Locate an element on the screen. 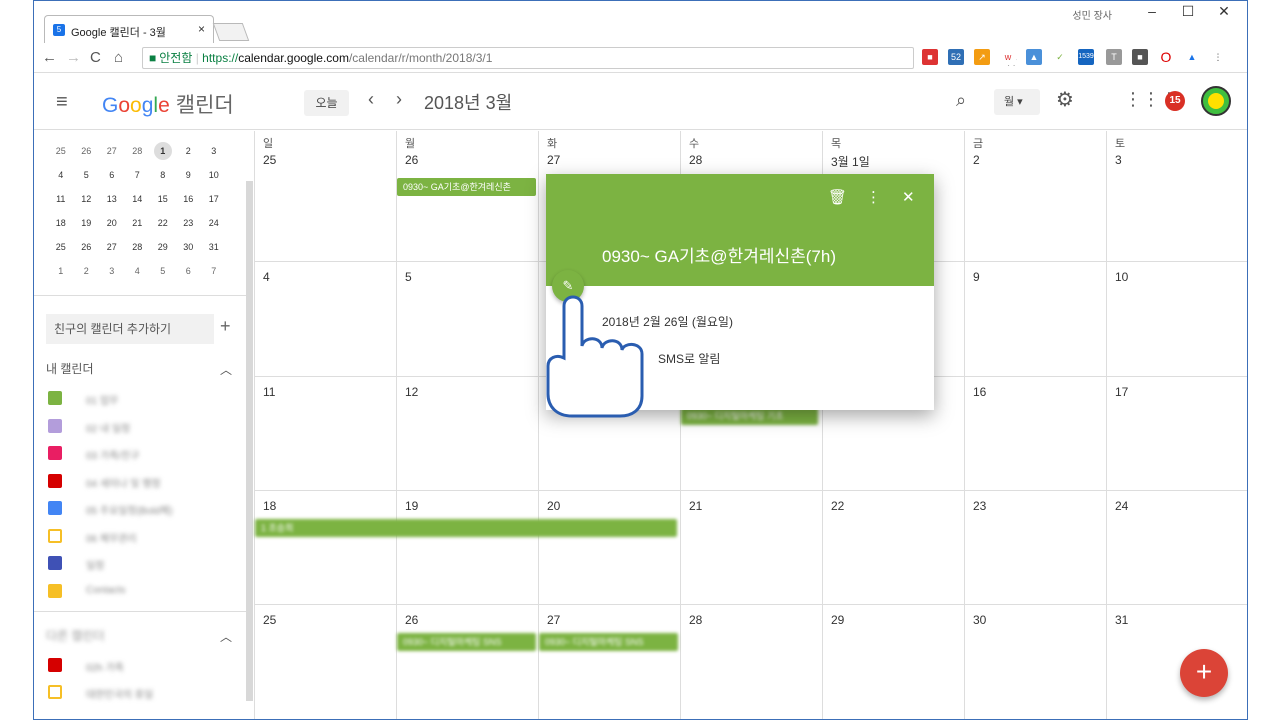 The width and height of the screenshot is (1280, 720). day-number: 12 is located at coordinates (411, 392).